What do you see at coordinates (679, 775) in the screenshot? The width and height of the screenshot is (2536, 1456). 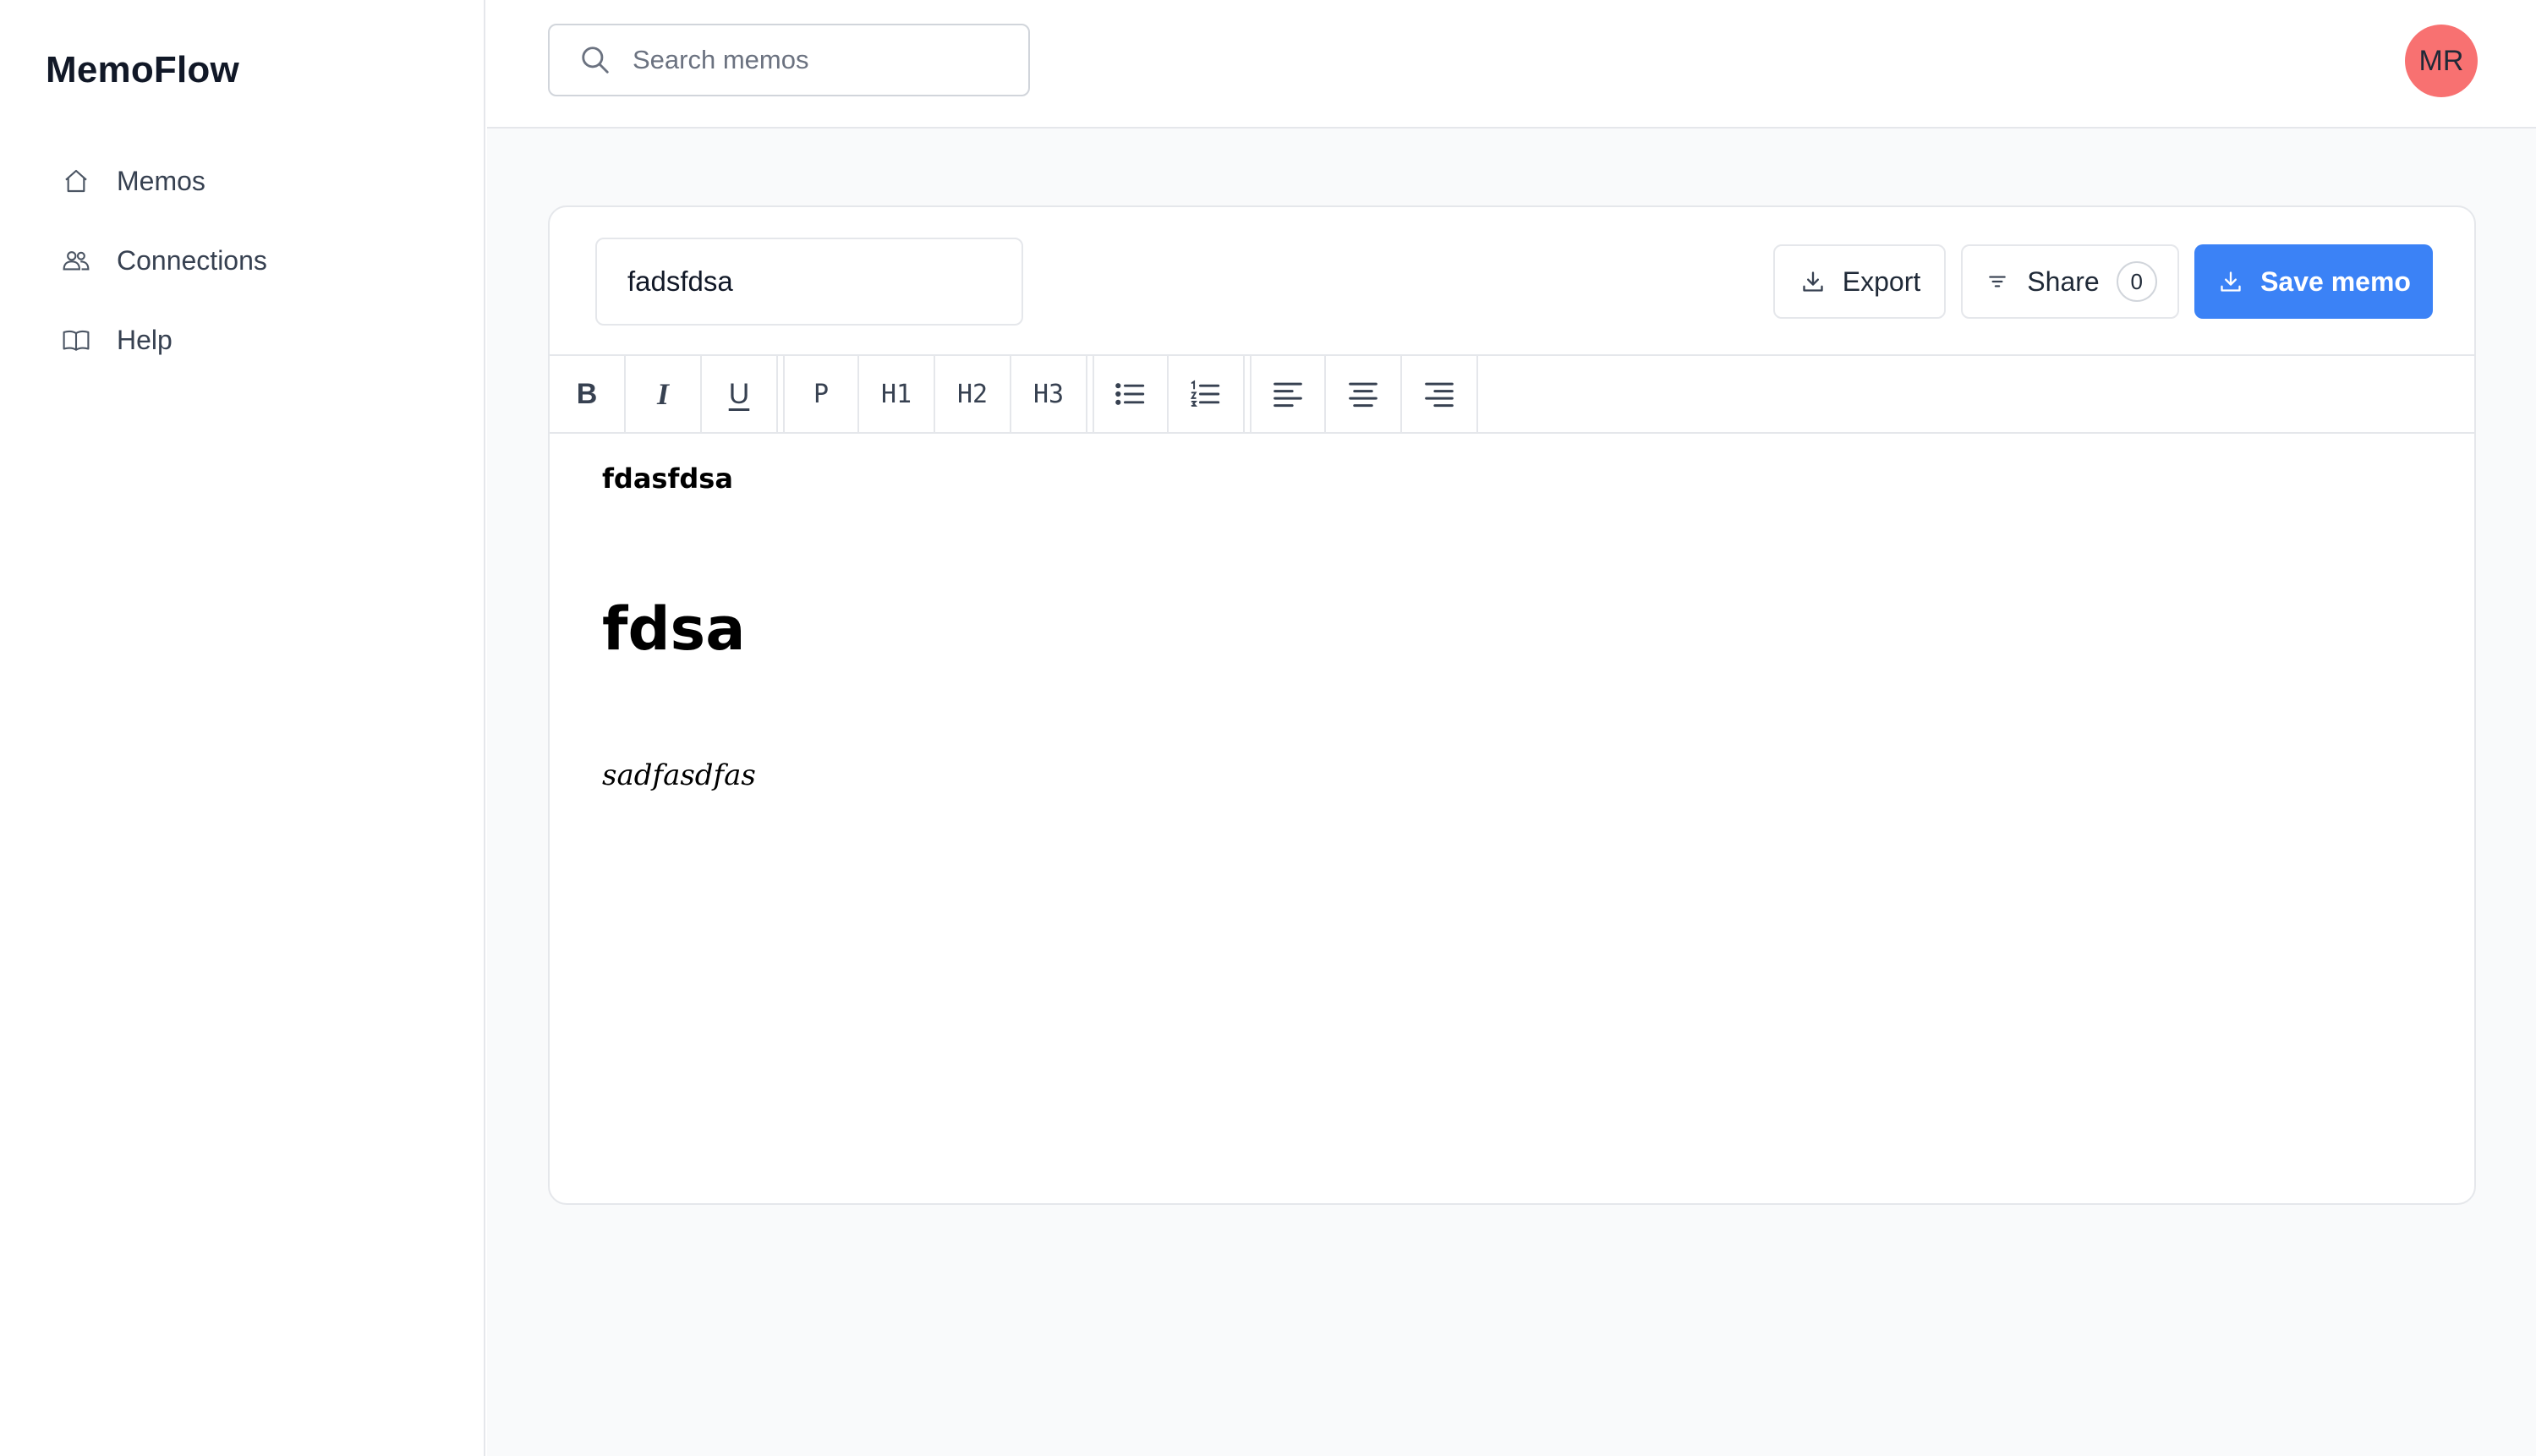 I see `content-italic-paragraph: sadfasdfas` at bounding box center [679, 775].